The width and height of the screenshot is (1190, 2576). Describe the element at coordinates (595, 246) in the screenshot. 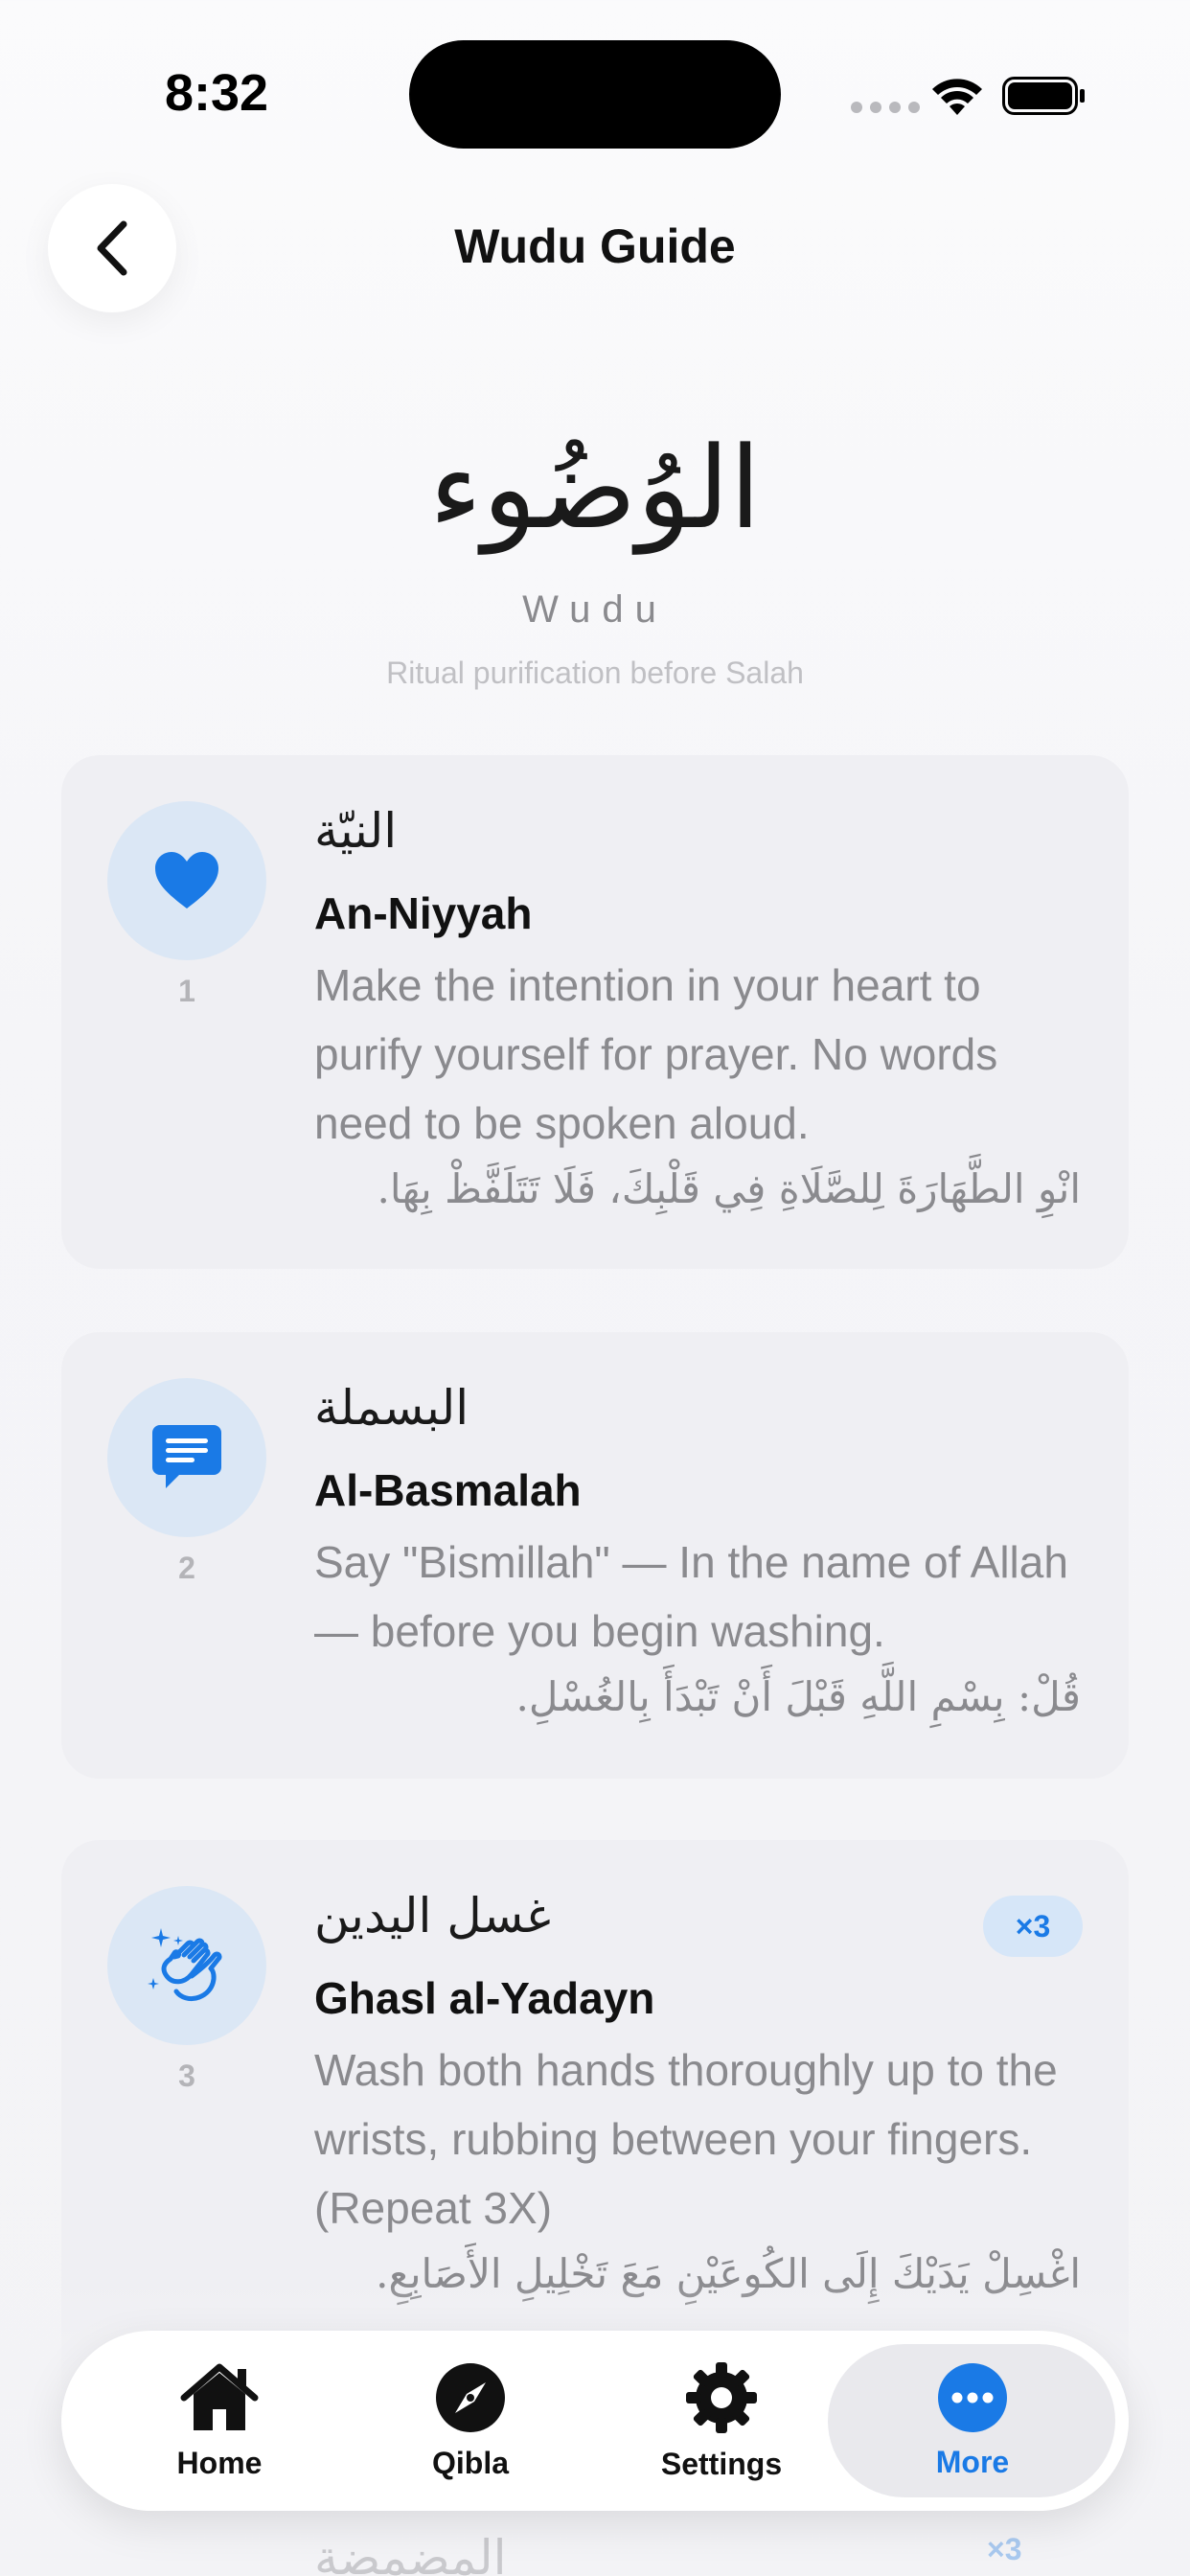

I see `page-title: Wudu Guide` at that location.